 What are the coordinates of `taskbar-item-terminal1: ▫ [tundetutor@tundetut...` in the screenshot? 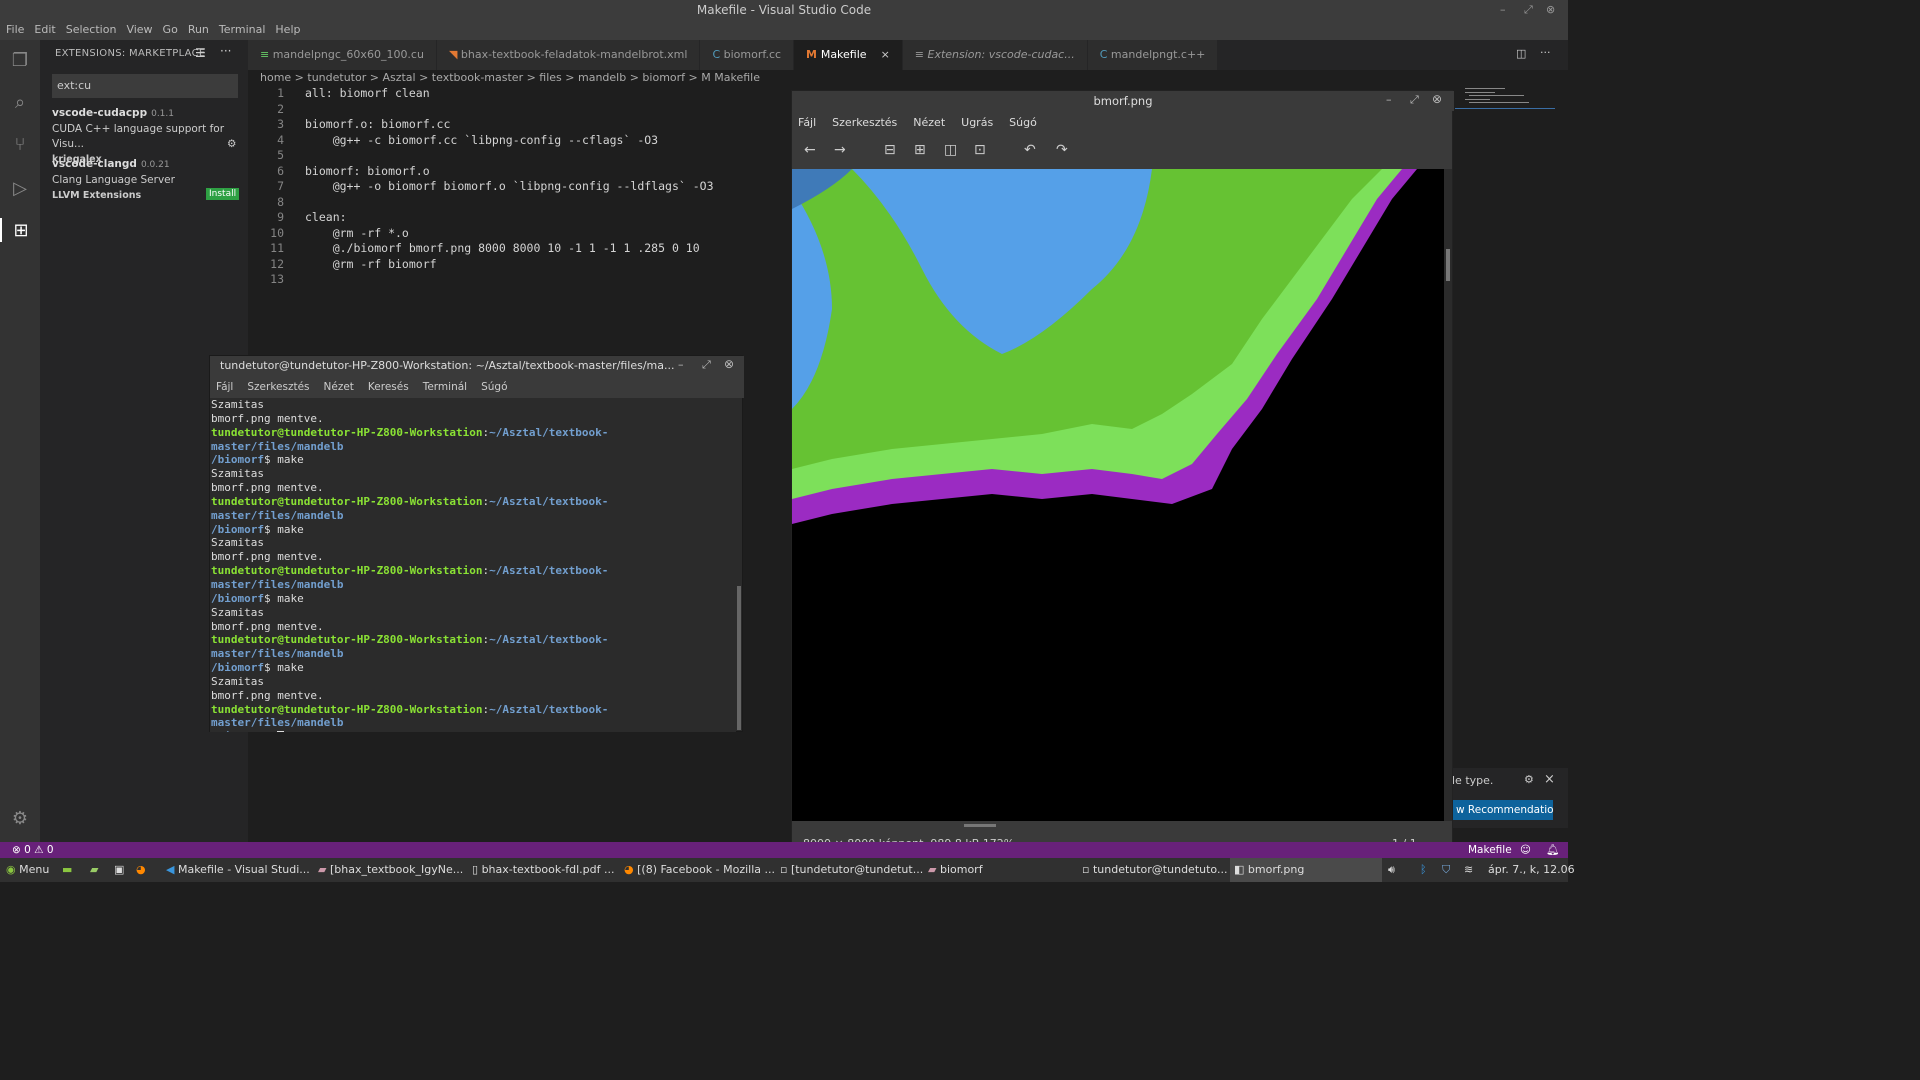 It's located at (851, 870).